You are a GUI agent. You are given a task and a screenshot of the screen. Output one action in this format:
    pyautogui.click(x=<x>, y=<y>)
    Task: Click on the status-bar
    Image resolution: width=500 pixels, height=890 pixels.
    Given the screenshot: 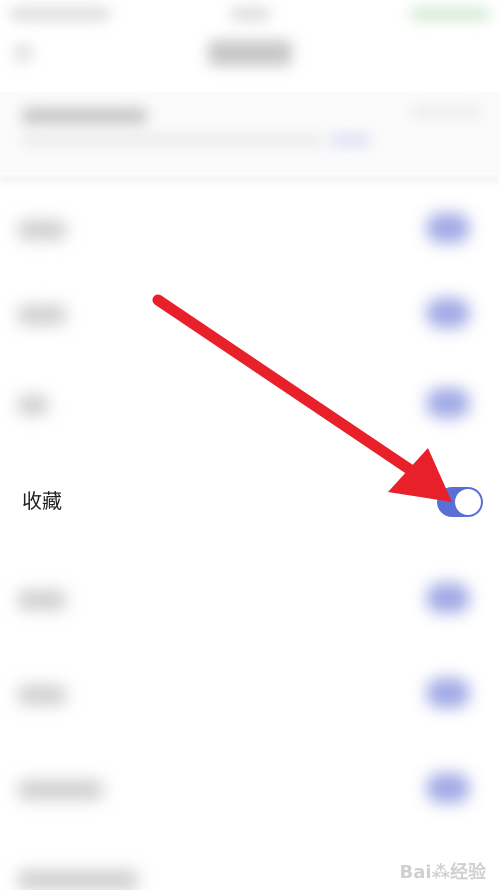 What is the action you would take?
    pyautogui.click(x=250, y=15)
    